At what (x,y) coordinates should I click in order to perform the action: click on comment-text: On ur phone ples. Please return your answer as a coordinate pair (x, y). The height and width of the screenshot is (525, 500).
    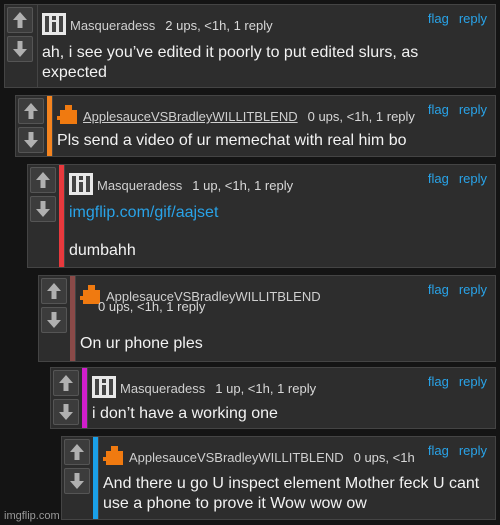
    Looking at the image, I should click on (141, 343).